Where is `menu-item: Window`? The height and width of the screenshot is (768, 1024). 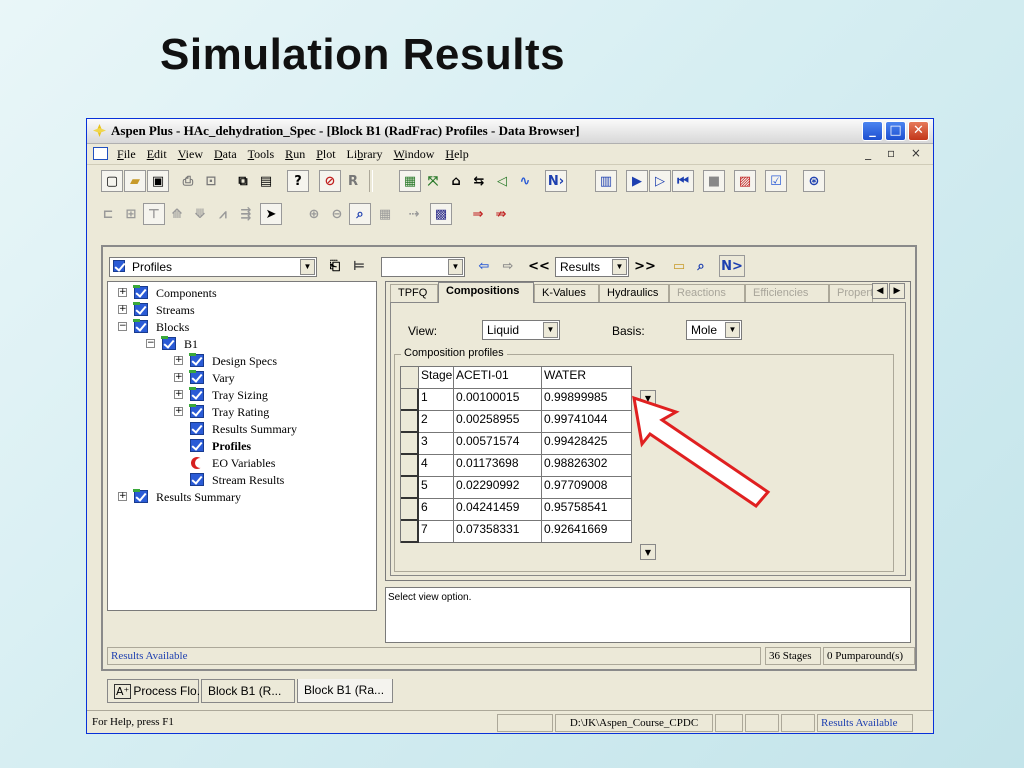
menu-item: Window is located at coordinates (414, 154).